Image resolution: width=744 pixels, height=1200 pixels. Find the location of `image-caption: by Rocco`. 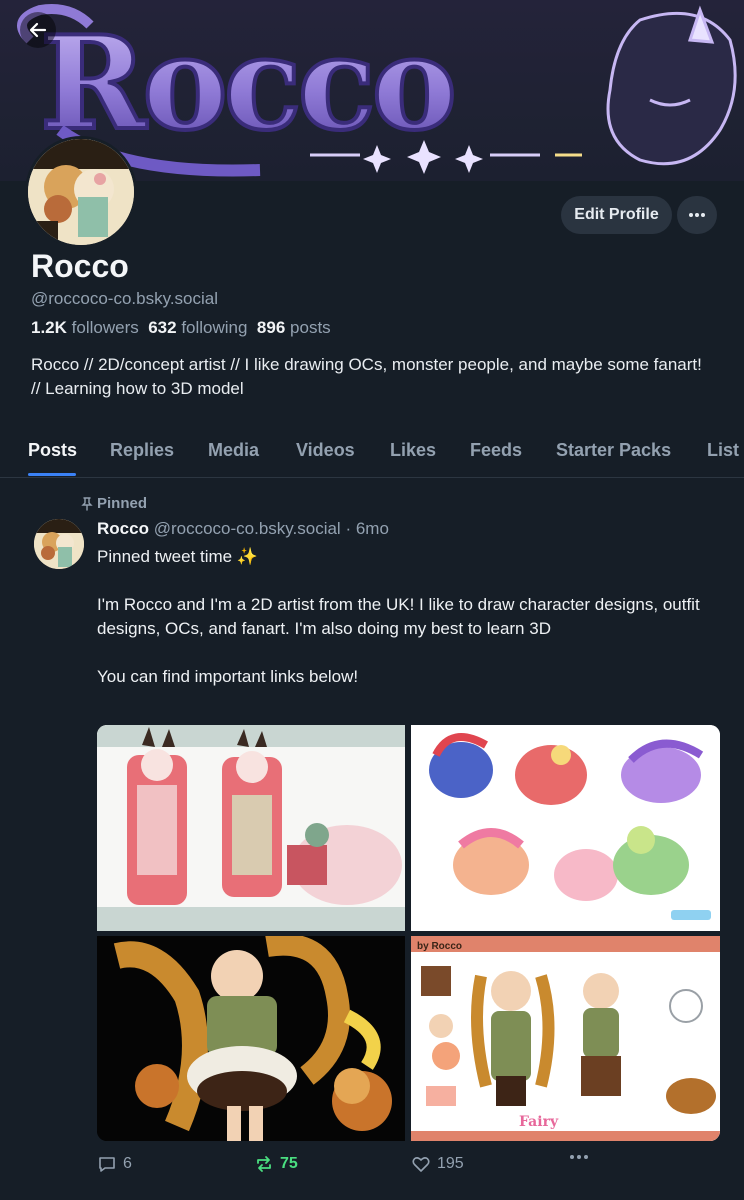

image-caption: by Rocco is located at coordinates (439, 946).